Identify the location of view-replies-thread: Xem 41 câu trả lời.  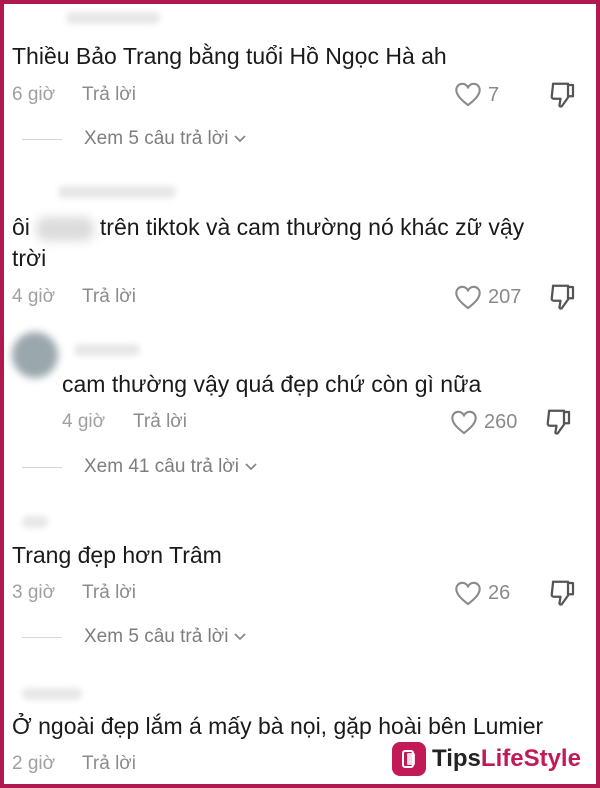
(140, 467).